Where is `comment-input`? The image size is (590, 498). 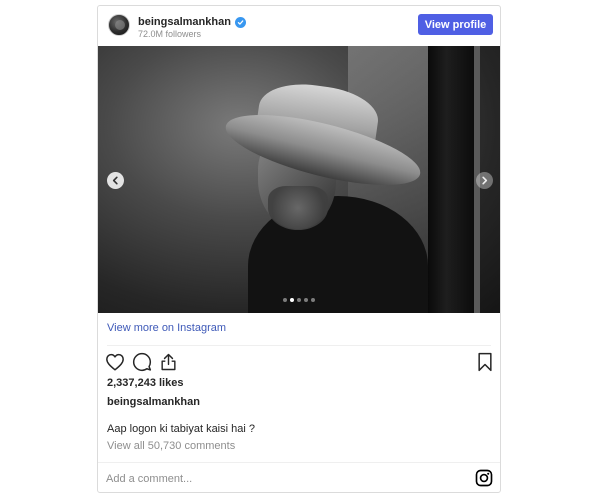
comment-input is located at coordinates (256, 479).